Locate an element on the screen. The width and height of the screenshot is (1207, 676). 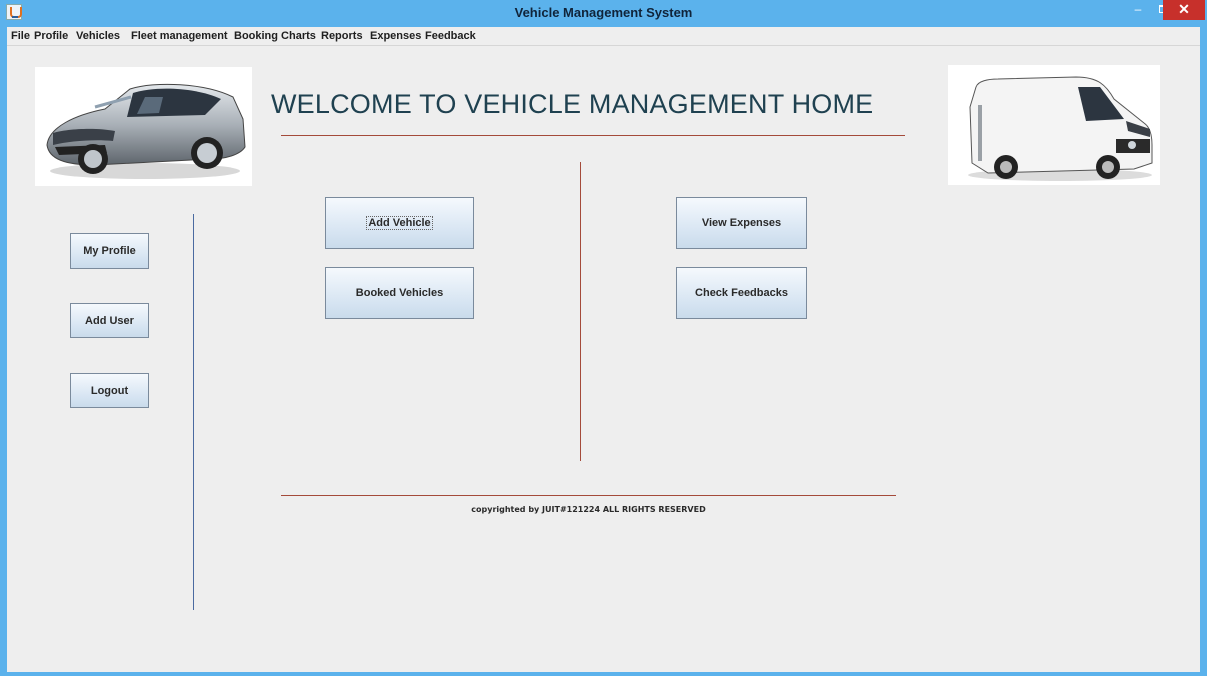
check-feedbacks-label: Check Feedbacks is located at coordinates (741, 293).